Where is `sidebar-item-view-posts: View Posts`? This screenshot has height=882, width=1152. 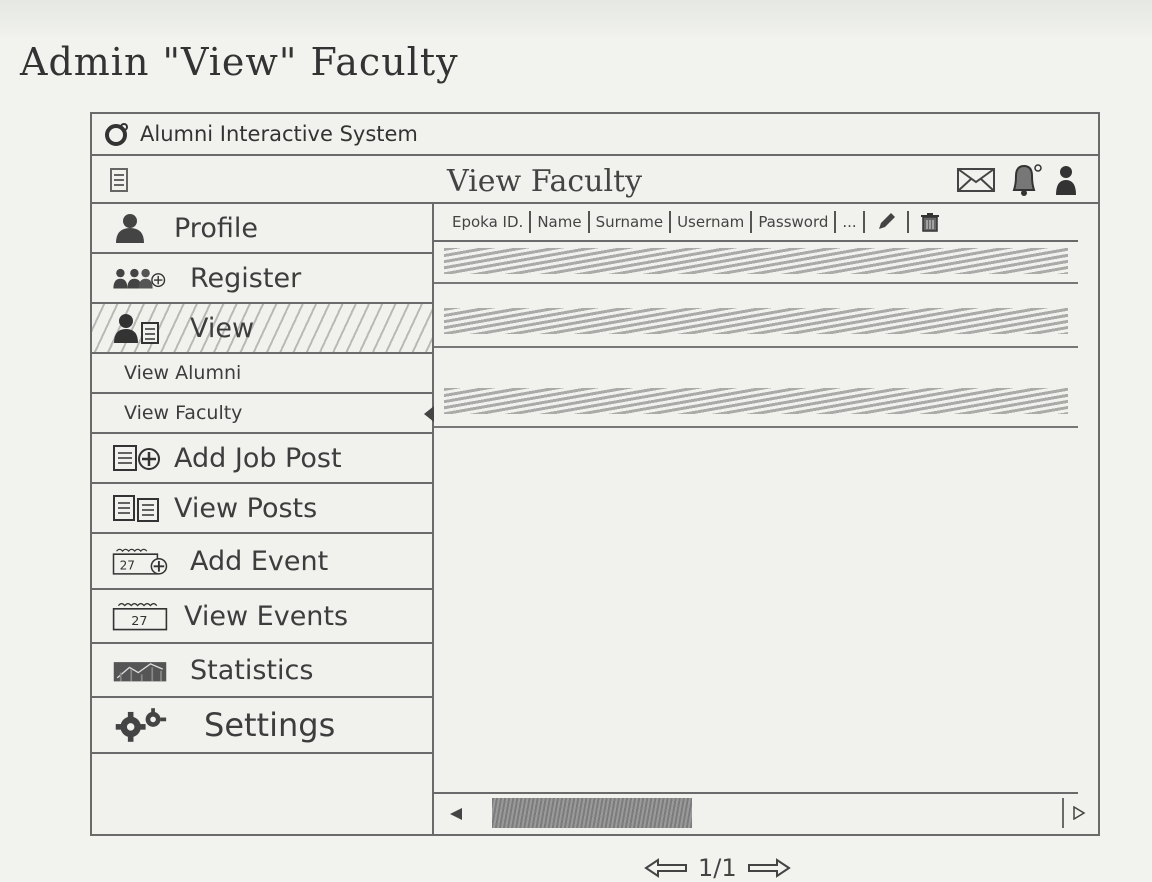 sidebar-item-view-posts: View Posts is located at coordinates (262, 509).